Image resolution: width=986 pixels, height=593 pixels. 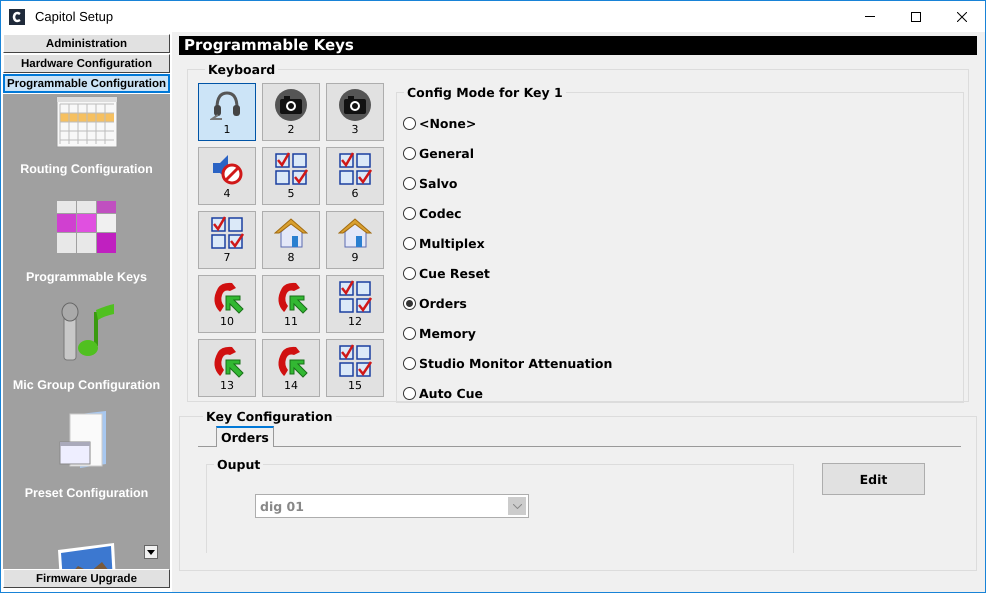 I want to click on sidebar-section-button: Hardware Configuration, so click(x=86, y=63).